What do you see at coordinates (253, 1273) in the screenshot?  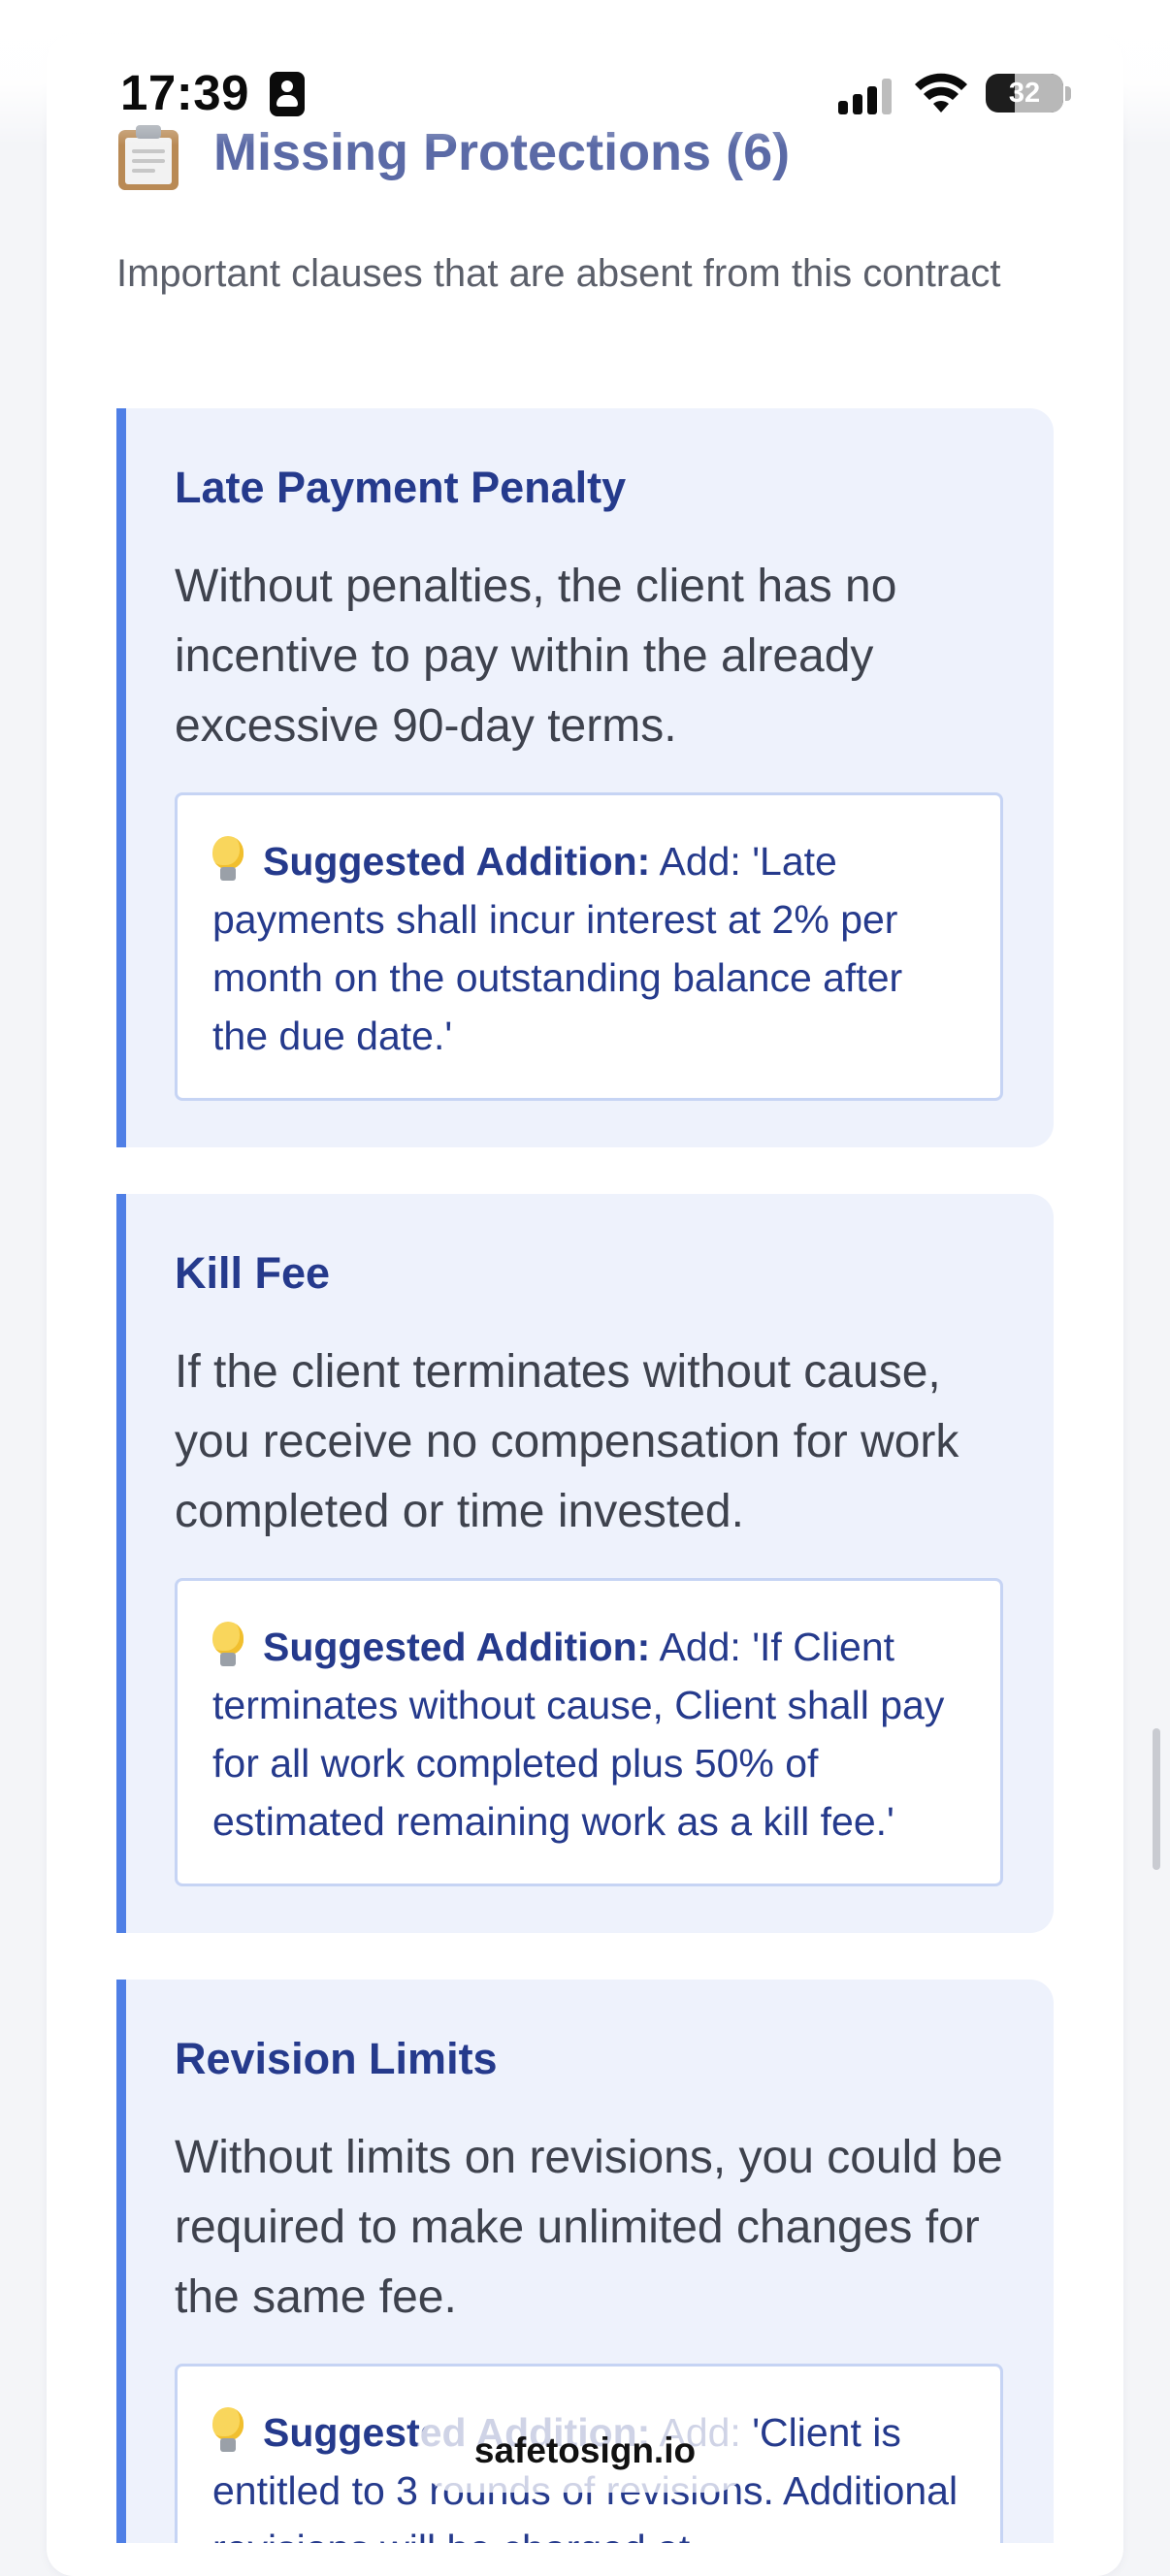 I see `card-title: Kill Fee` at bounding box center [253, 1273].